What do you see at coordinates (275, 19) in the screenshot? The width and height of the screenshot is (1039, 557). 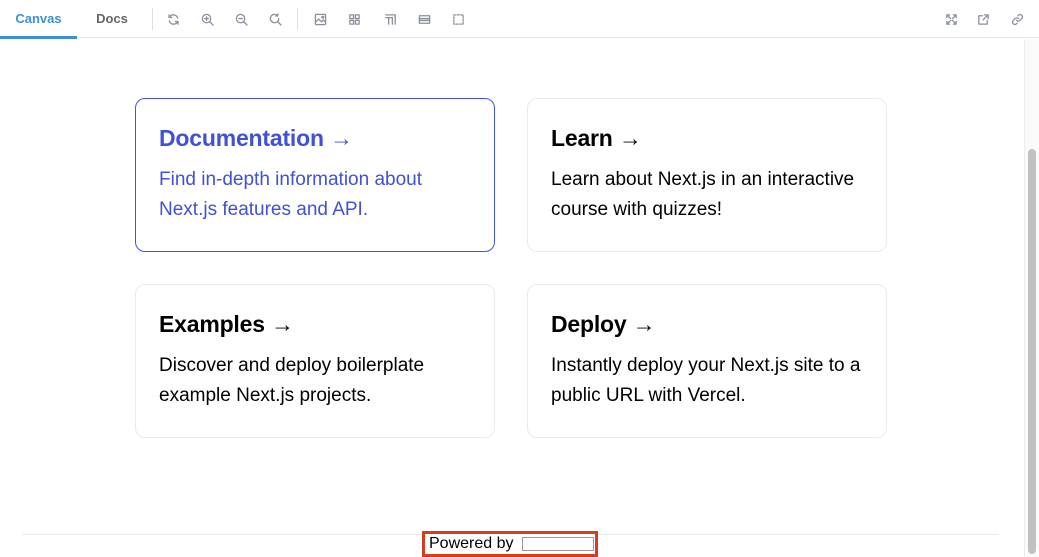 I see `reset-zoom-icon` at bounding box center [275, 19].